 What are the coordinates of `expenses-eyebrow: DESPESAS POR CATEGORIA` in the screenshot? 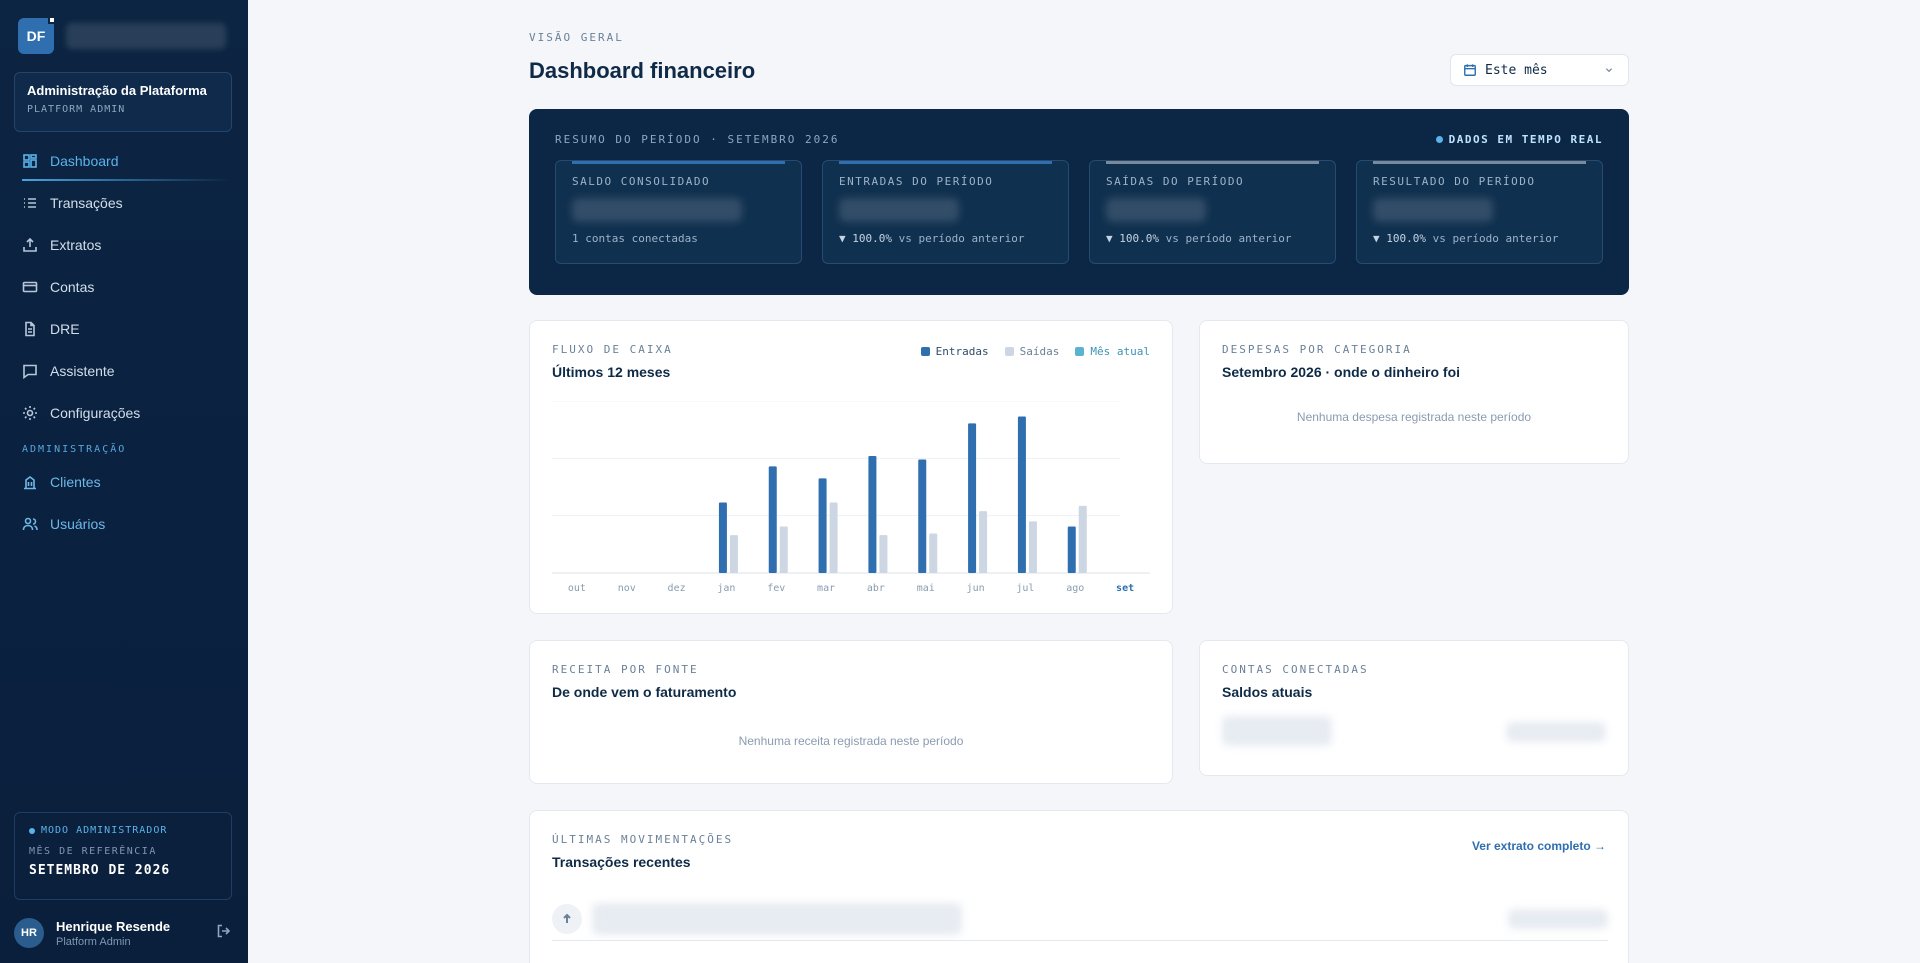 It's located at (1317, 349).